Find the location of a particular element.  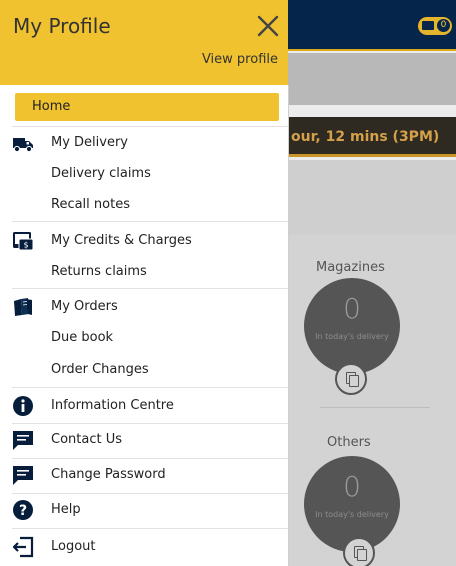

section-title-others: Others is located at coordinates (349, 442).